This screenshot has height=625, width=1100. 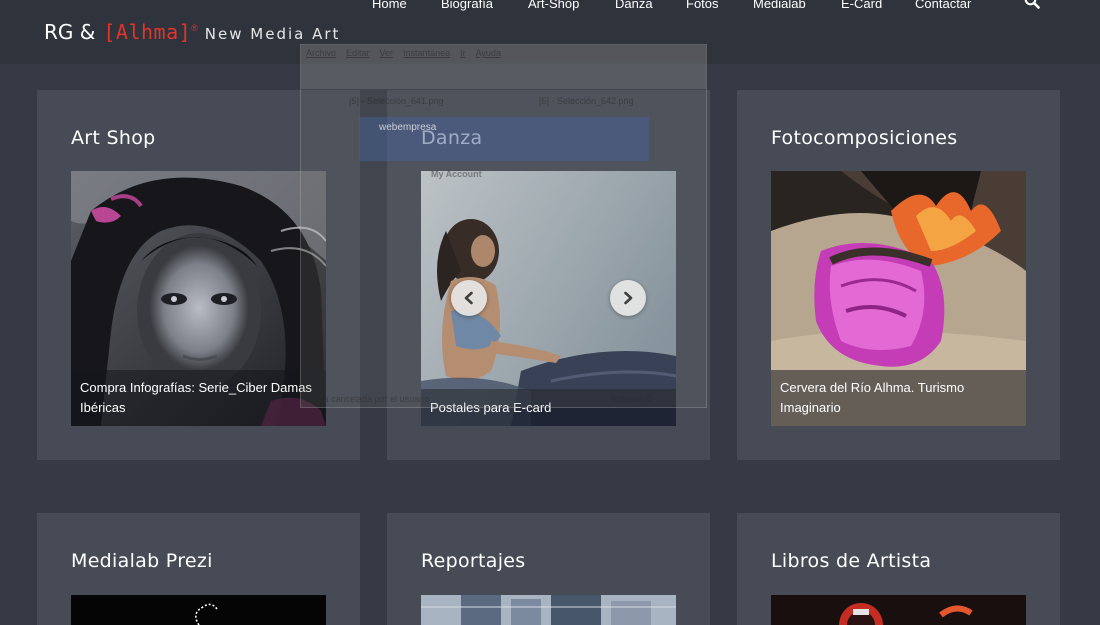 I want to click on site-logo: RG & [Alhma] ® New Media Art, so click(x=192, y=32).